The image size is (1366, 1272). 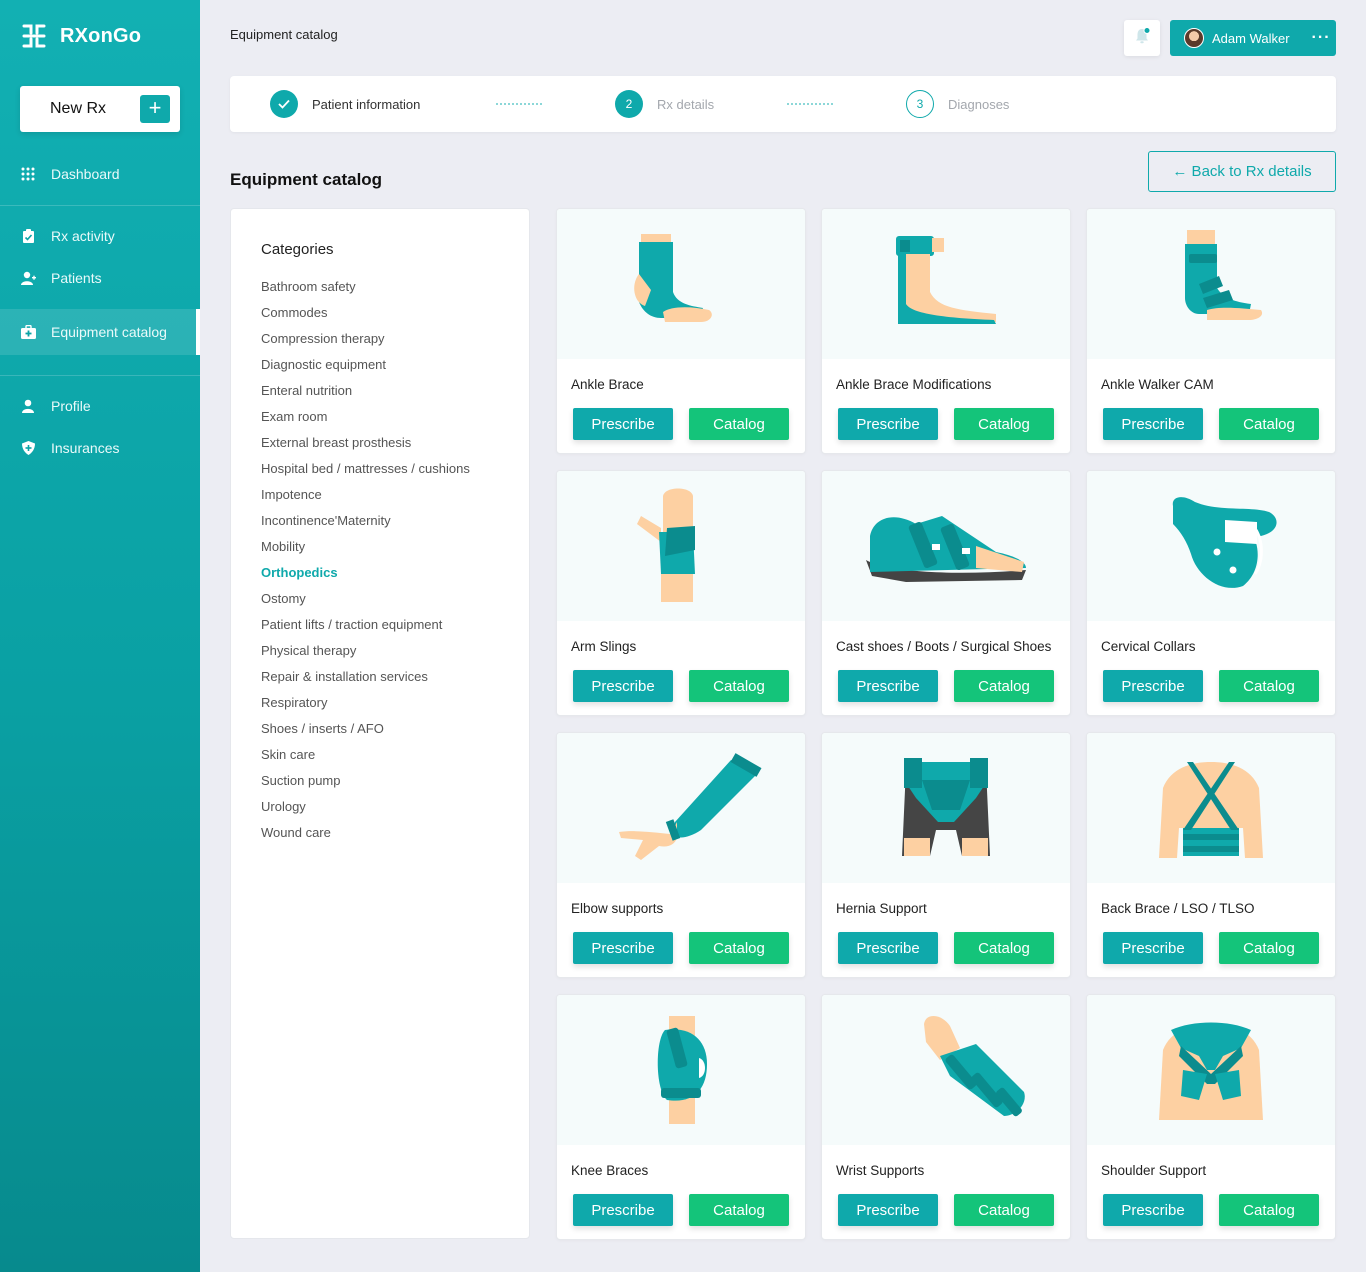 What do you see at coordinates (395, 759) in the screenshot?
I see `category-item: Skin care` at bounding box center [395, 759].